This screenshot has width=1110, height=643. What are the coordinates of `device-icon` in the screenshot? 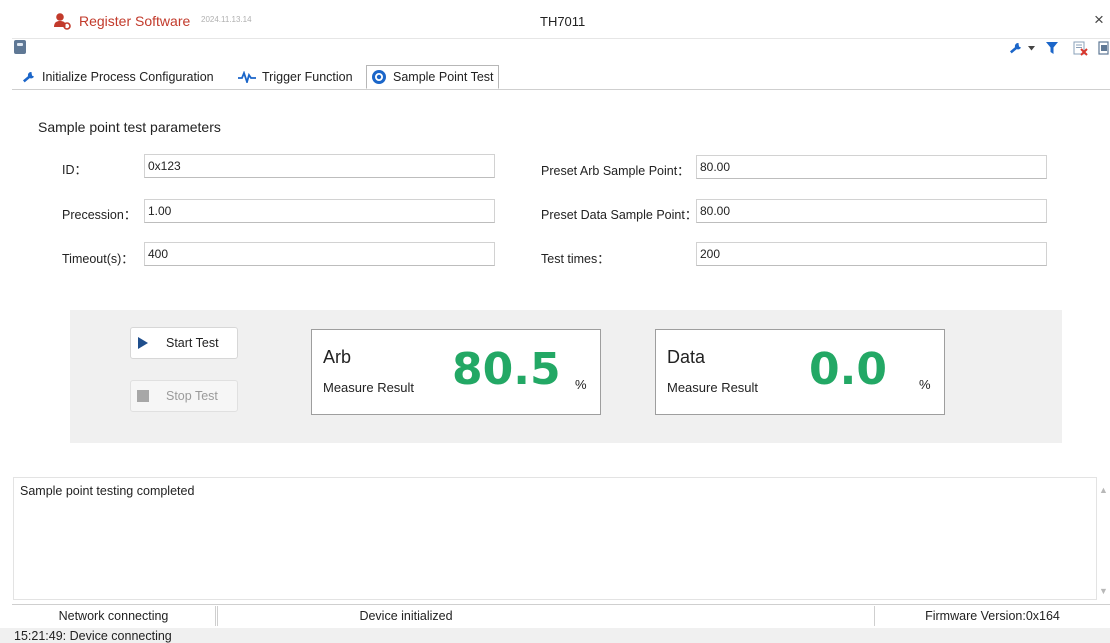 It's located at (20, 47).